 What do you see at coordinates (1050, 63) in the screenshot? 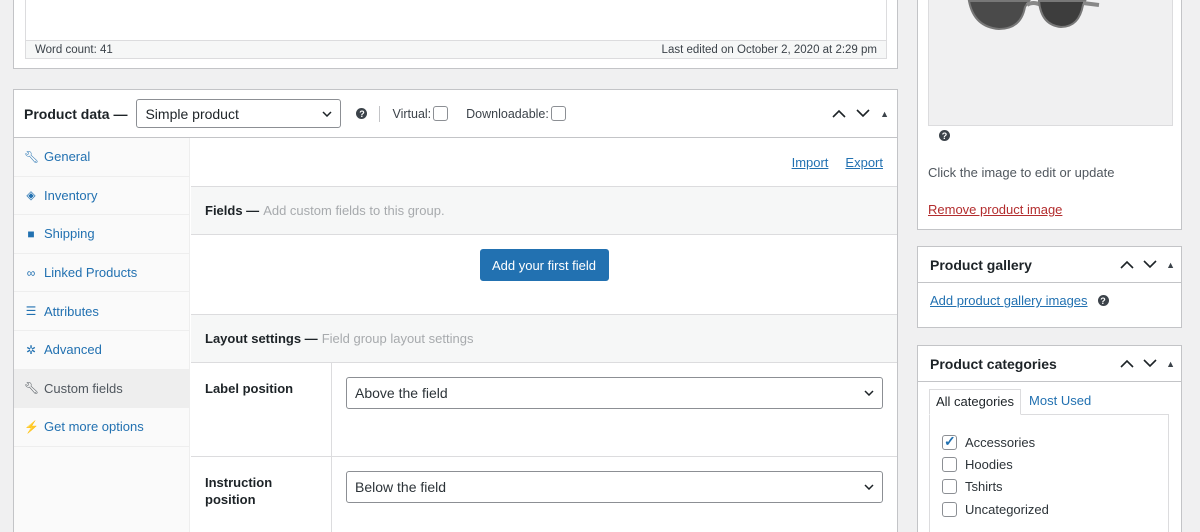
I see `product-image` at bounding box center [1050, 63].